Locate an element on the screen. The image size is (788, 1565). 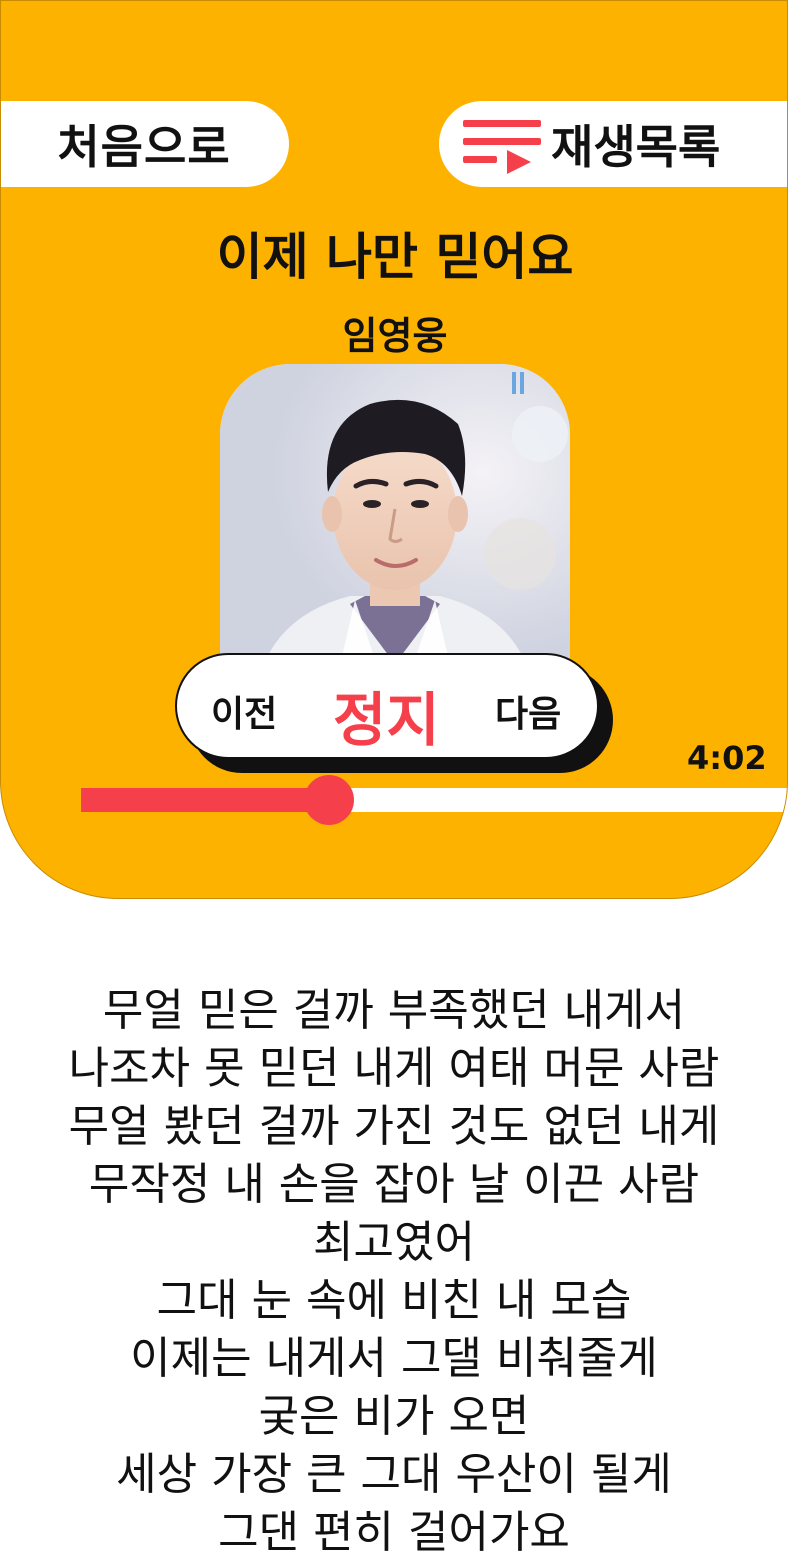
album-art is located at coordinates (395, 519).